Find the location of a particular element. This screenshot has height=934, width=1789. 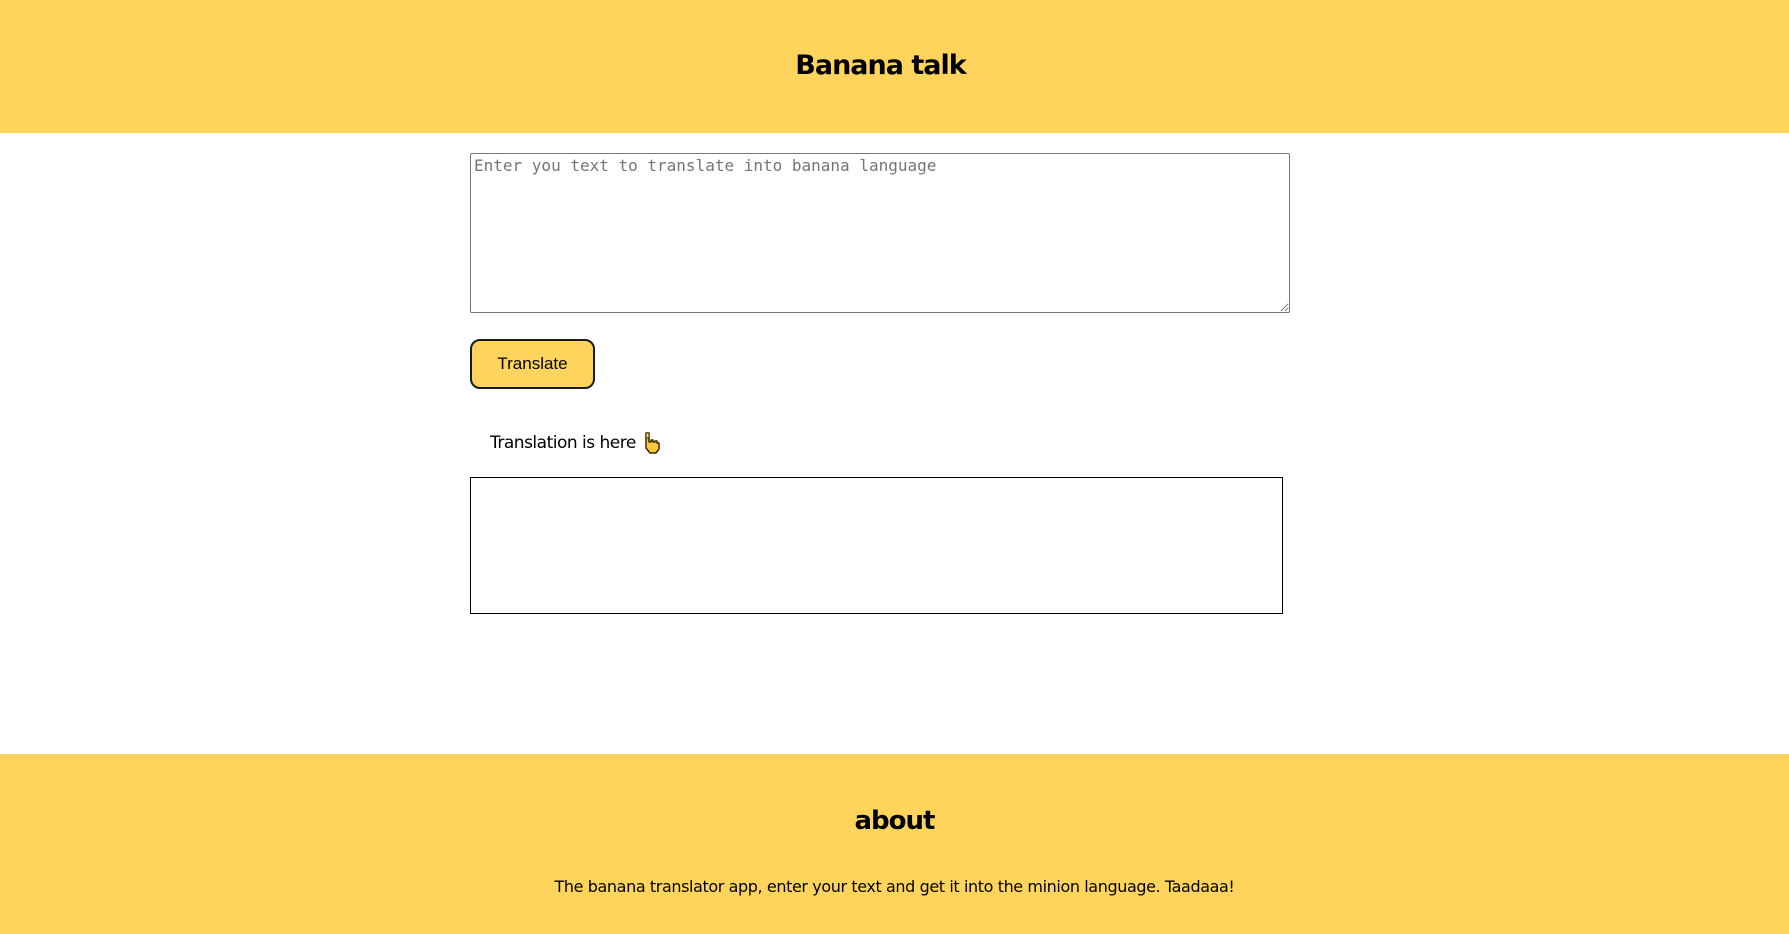

translation-output is located at coordinates (876, 545).